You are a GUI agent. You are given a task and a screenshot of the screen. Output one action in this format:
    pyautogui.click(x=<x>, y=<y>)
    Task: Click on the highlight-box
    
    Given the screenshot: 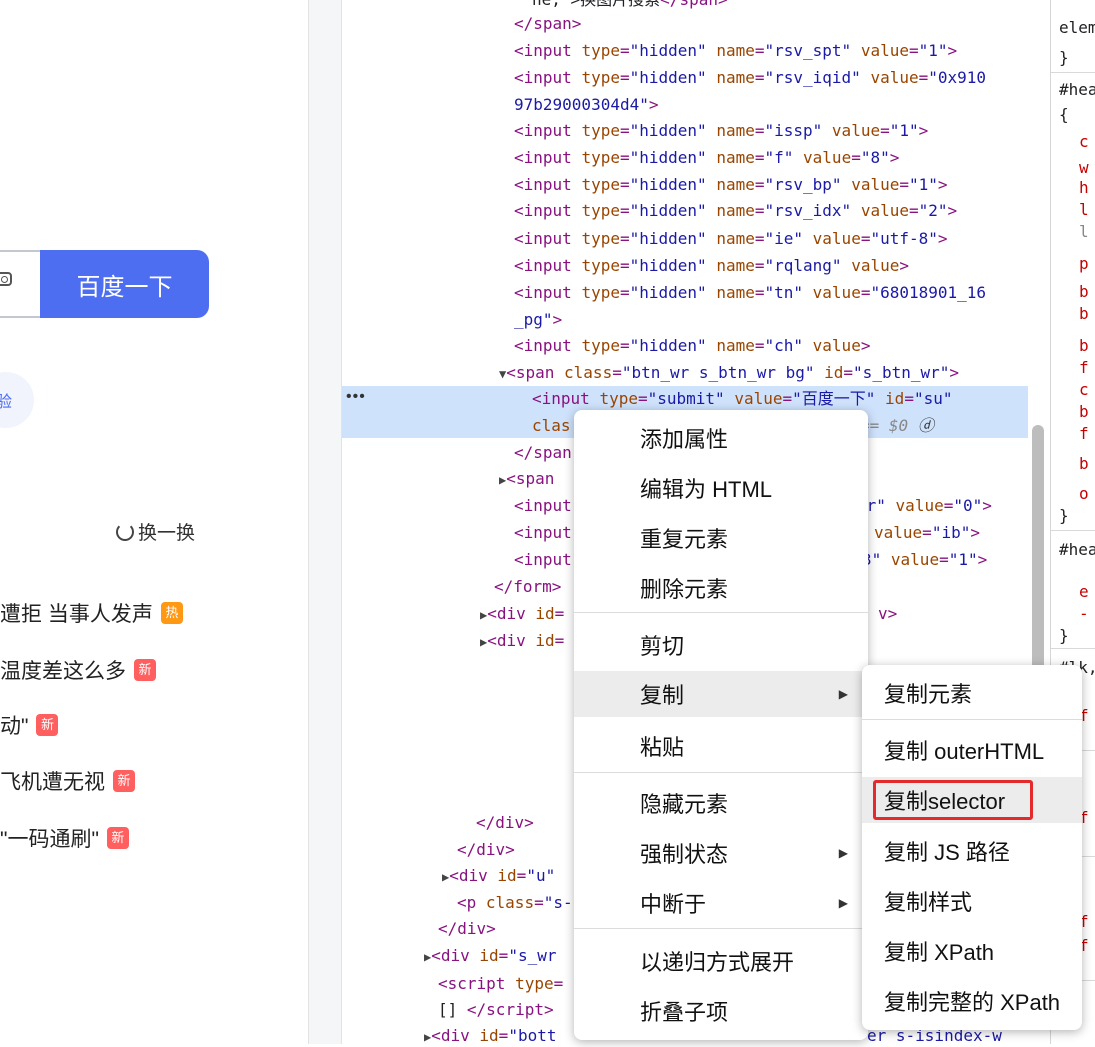 What is the action you would take?
    pyautogui.click(x=953, y=800)
    